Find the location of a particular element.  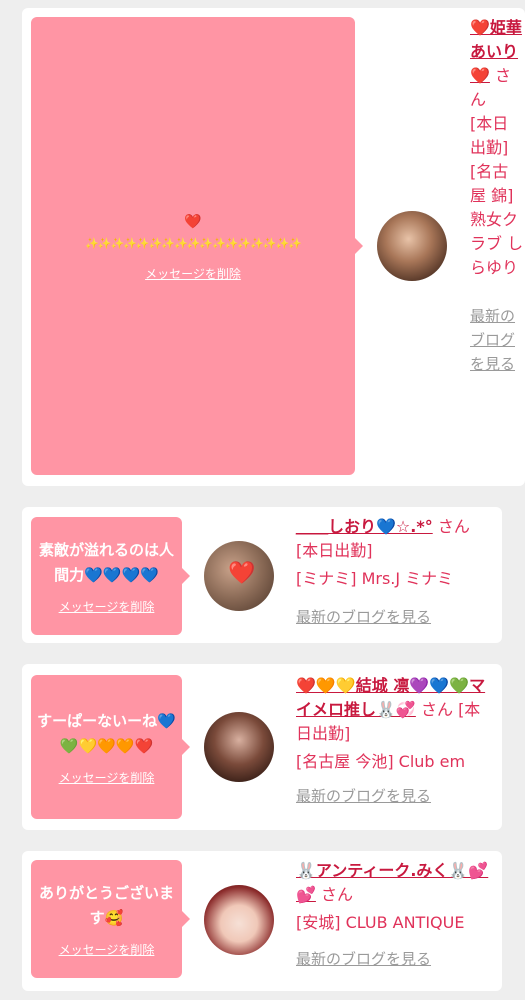

message-bubble: すーぱーないーね💙💚💛🧡🧡❤️ メッセージを削除 is located at coordinates (110, 747).